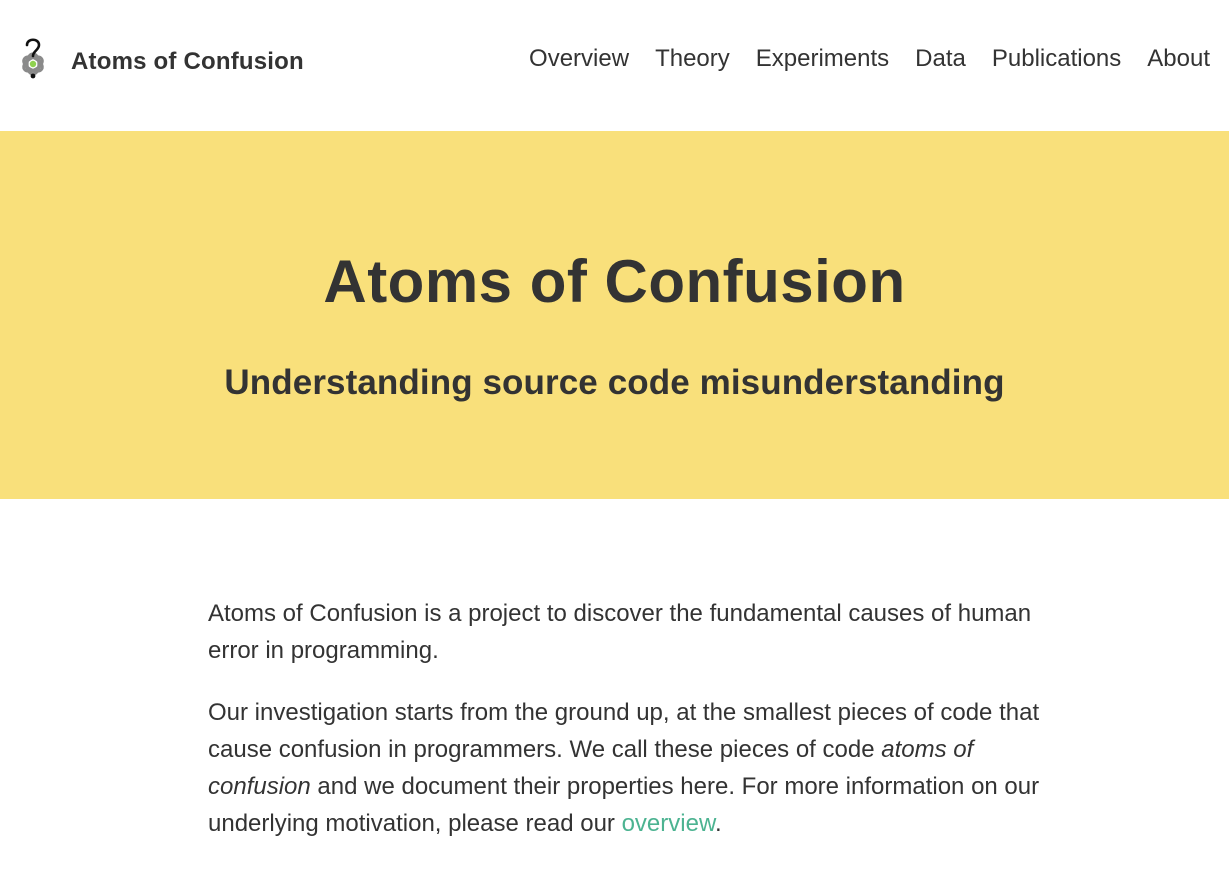 The image size is (1229, 869). I want to click on brand-link: Atoms of Confusion, so click(157, 62).